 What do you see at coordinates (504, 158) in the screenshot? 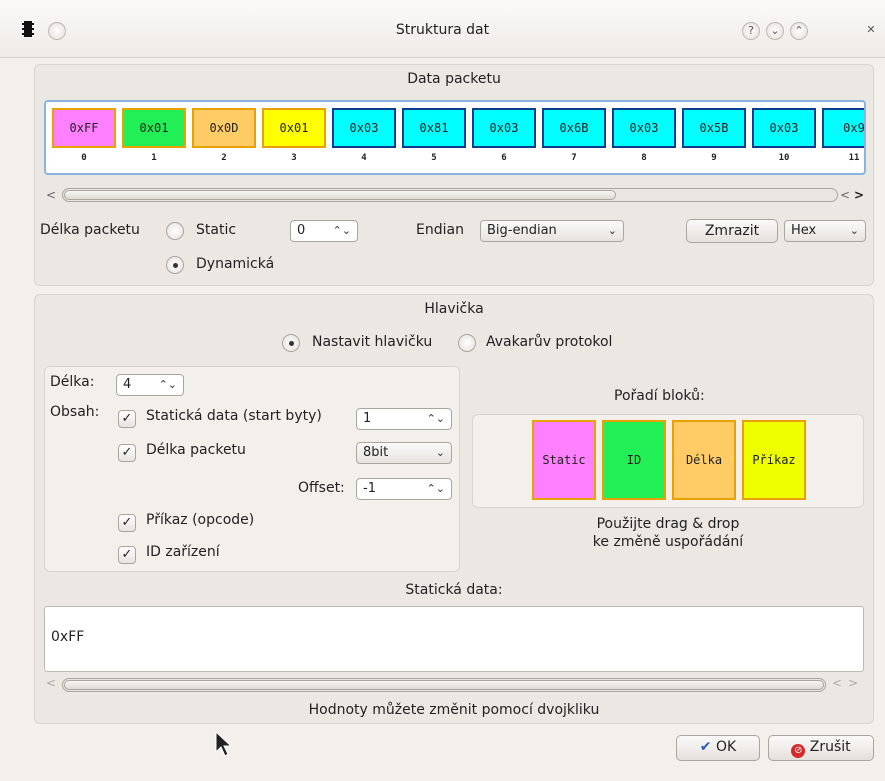
I see `packet-byte-index: 6` at bounding box center [504, 158].